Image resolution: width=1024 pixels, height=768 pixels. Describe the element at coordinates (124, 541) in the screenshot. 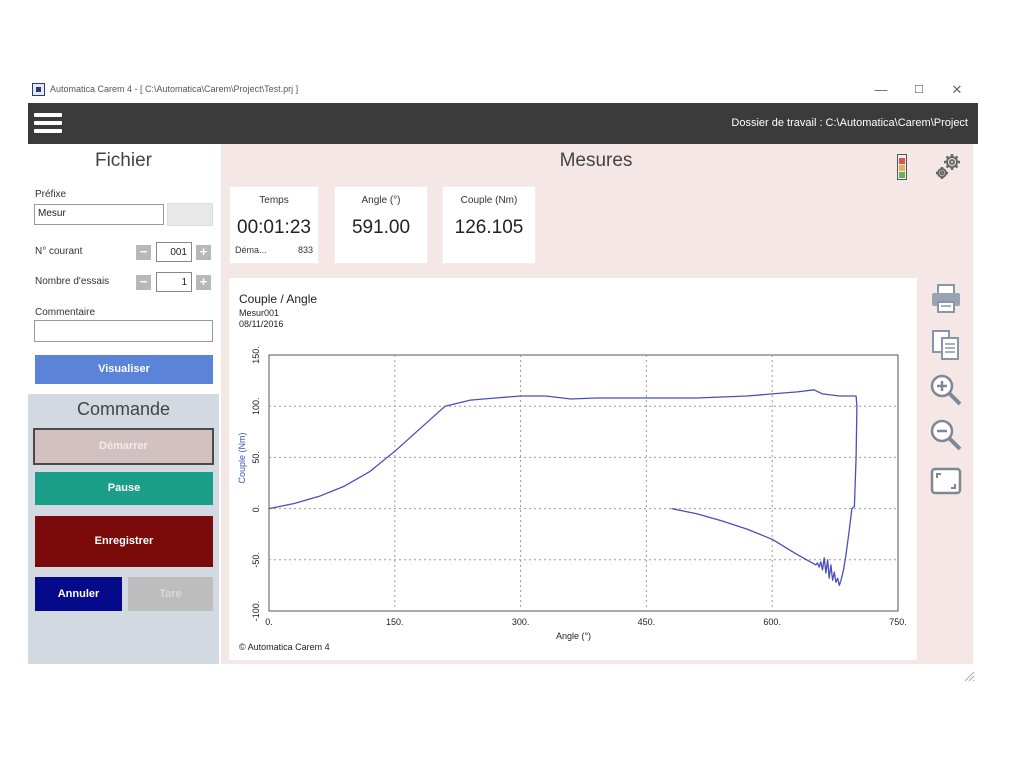

I see `enregistrer-button: Enregistrer` at that location.